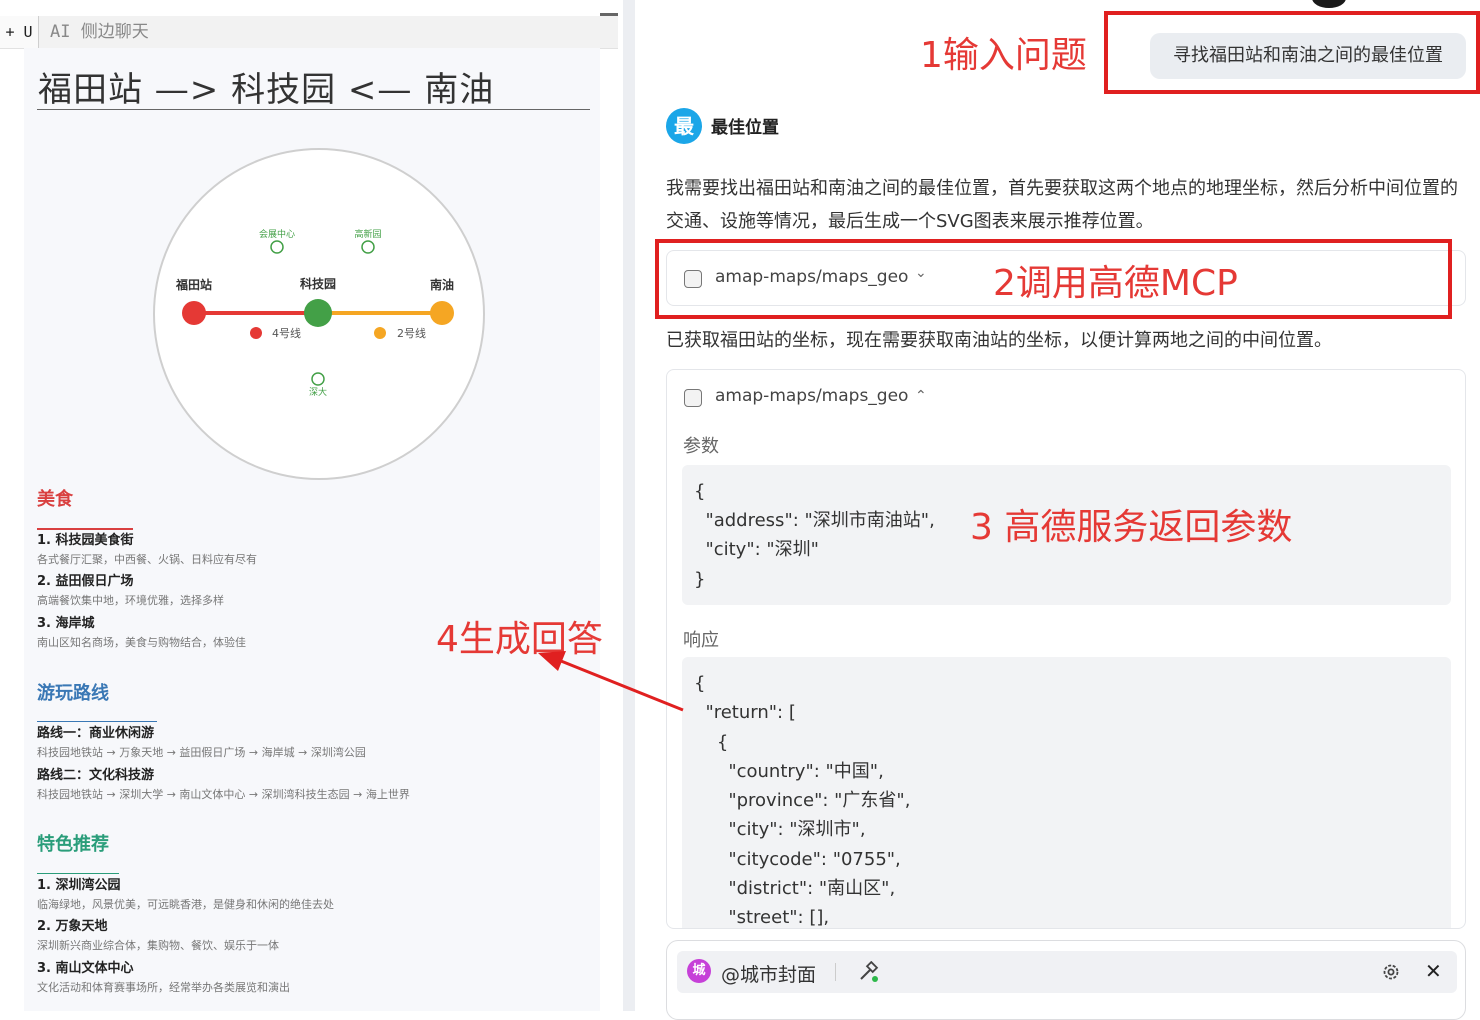  What do you see at coordinates (802, 800) in the screenshot?
I see `code-line: "province": "广东省",` at bounding box center [802, 800].